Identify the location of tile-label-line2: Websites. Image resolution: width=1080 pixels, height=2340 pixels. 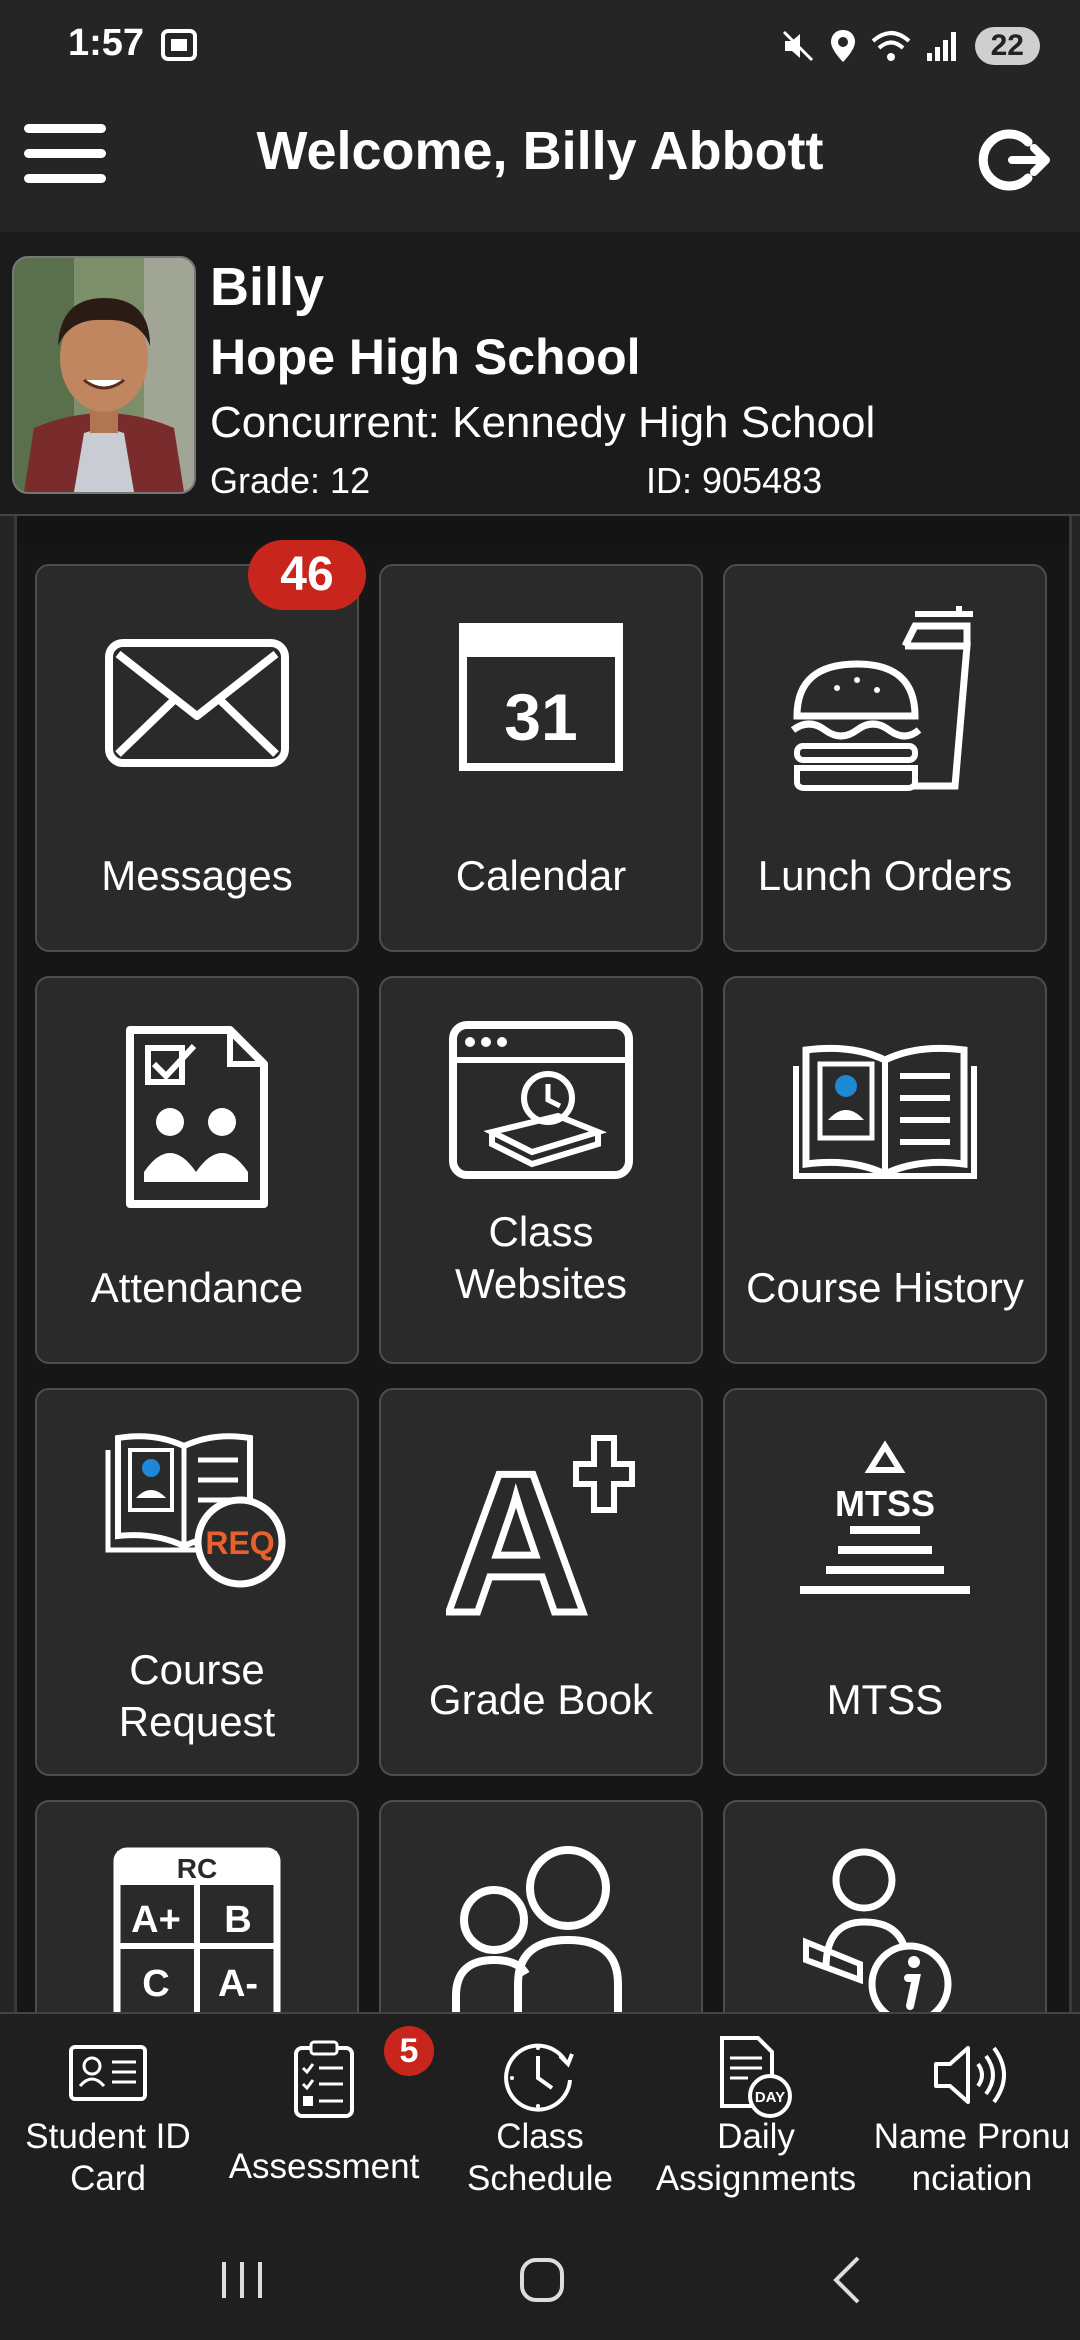
(541, 1283).